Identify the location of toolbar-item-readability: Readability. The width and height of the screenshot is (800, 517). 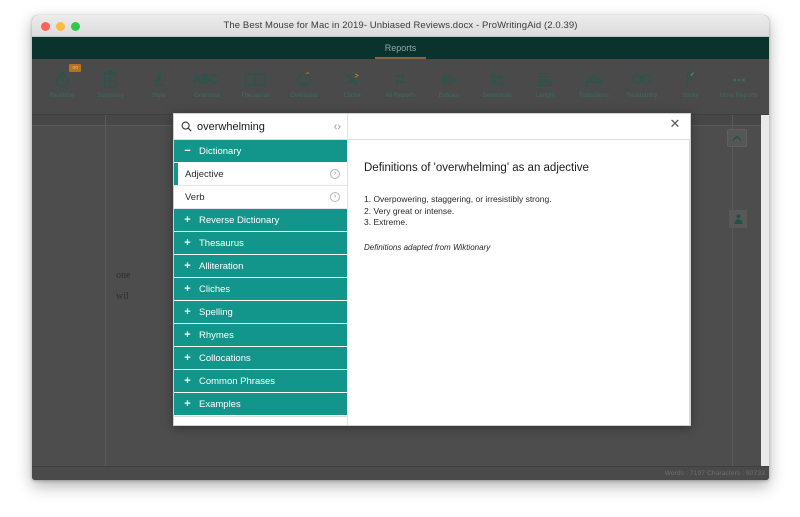
(642, 89).